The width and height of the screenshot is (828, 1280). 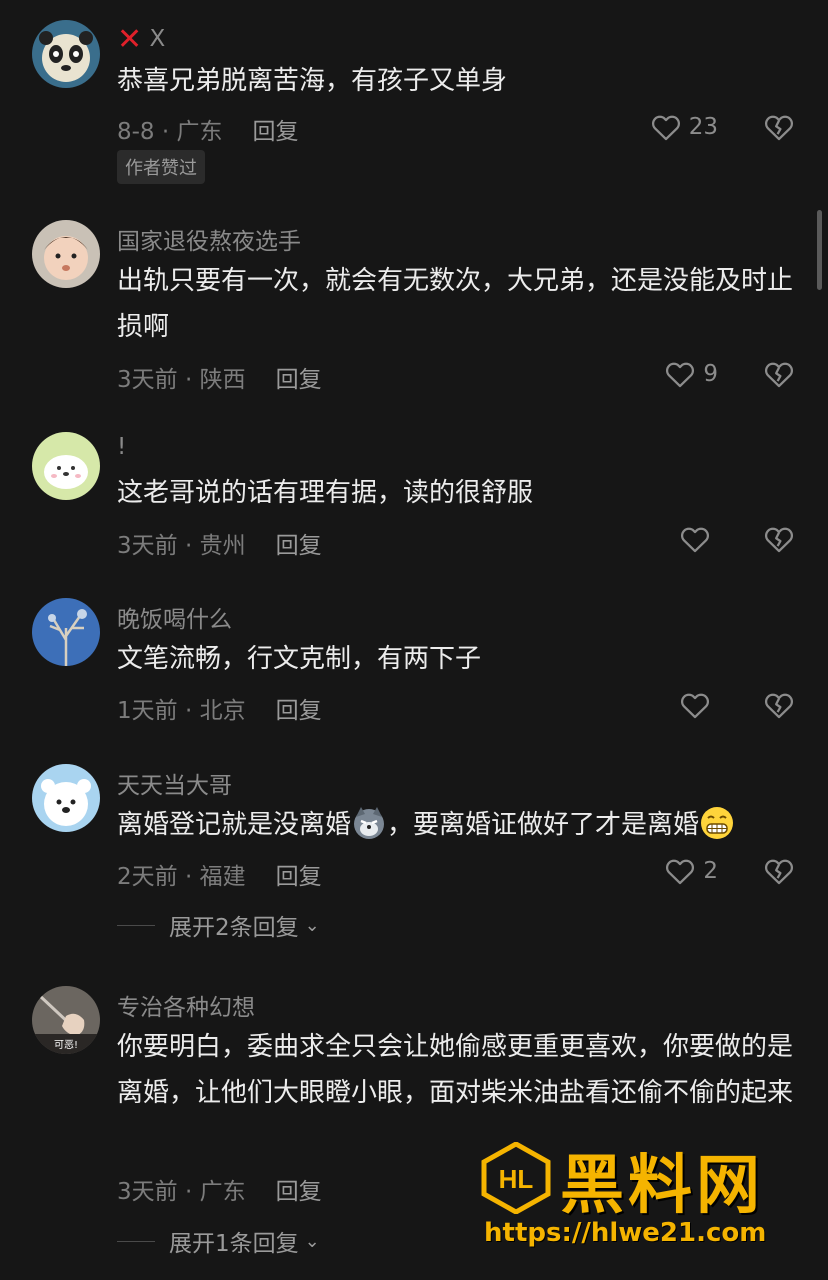 I want to click on watermark-url: https://hlwe21.com, so click(x=625, y=1233).